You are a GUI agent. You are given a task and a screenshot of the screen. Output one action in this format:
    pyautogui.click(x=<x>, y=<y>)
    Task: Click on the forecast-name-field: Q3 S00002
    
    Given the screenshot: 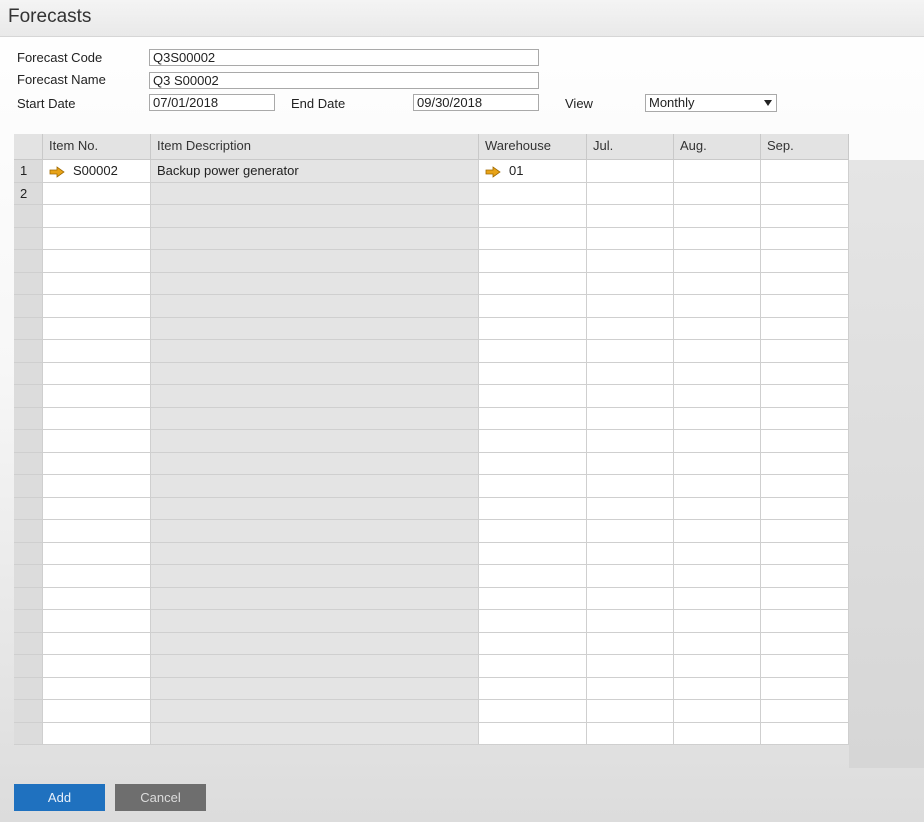 What is the action you would take?
    pyautogui.click(x=344, y=80)
    